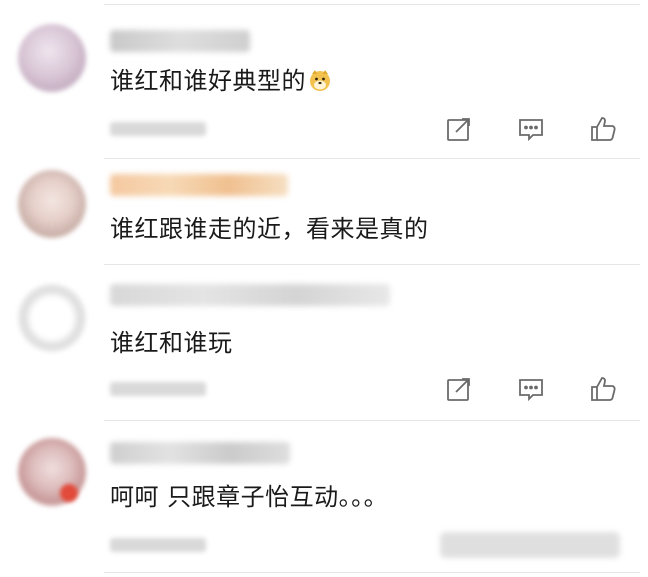  I want to click on comment-text: 谁红跟谁走的近，看来是真的, so click(269, 229).